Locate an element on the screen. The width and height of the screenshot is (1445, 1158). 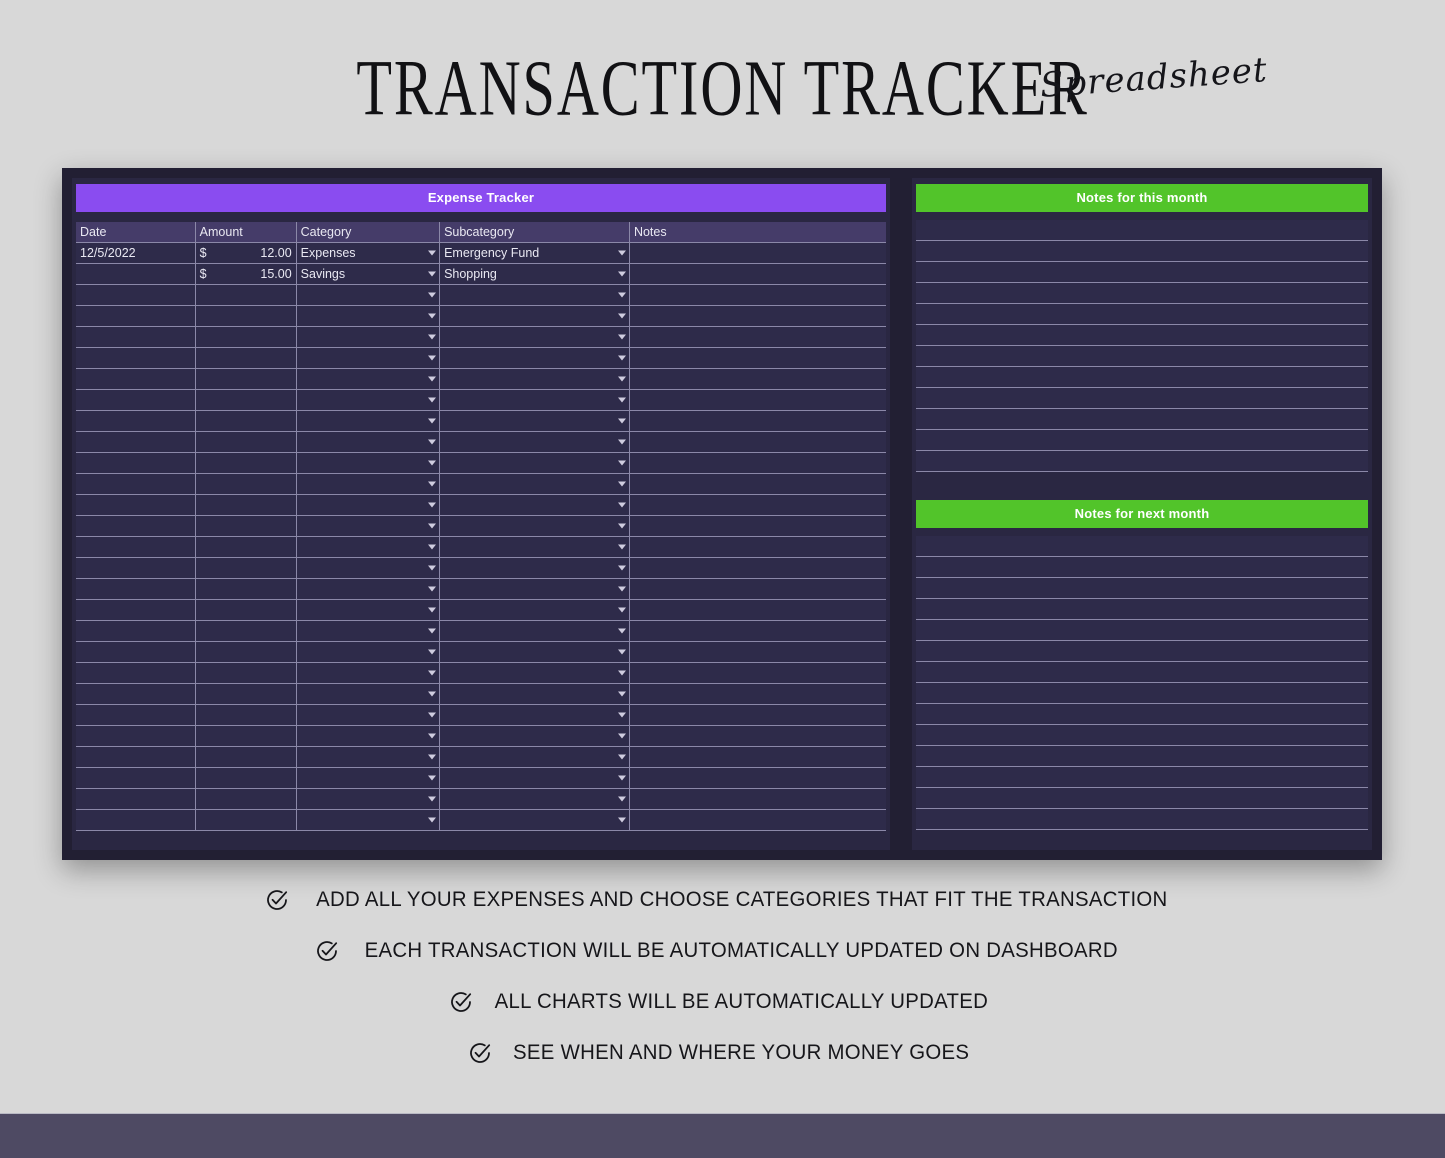
cell-category-dropdown: Savings is located at coordinates (368, 274).